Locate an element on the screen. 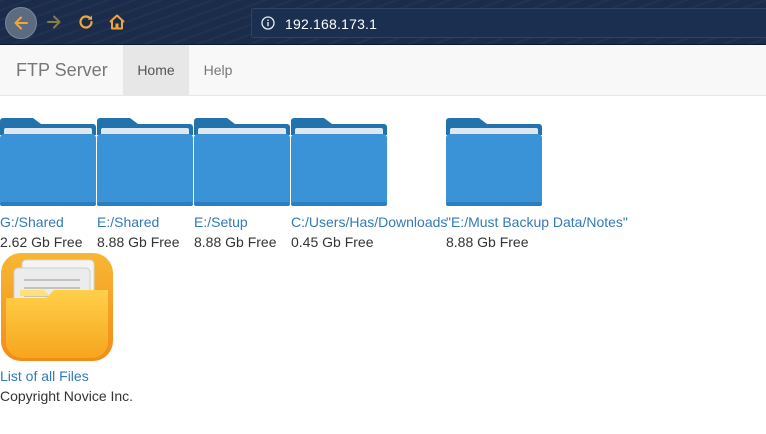 This screenshot has height=434, width=766. home-button is located at coordinates (117, 22).